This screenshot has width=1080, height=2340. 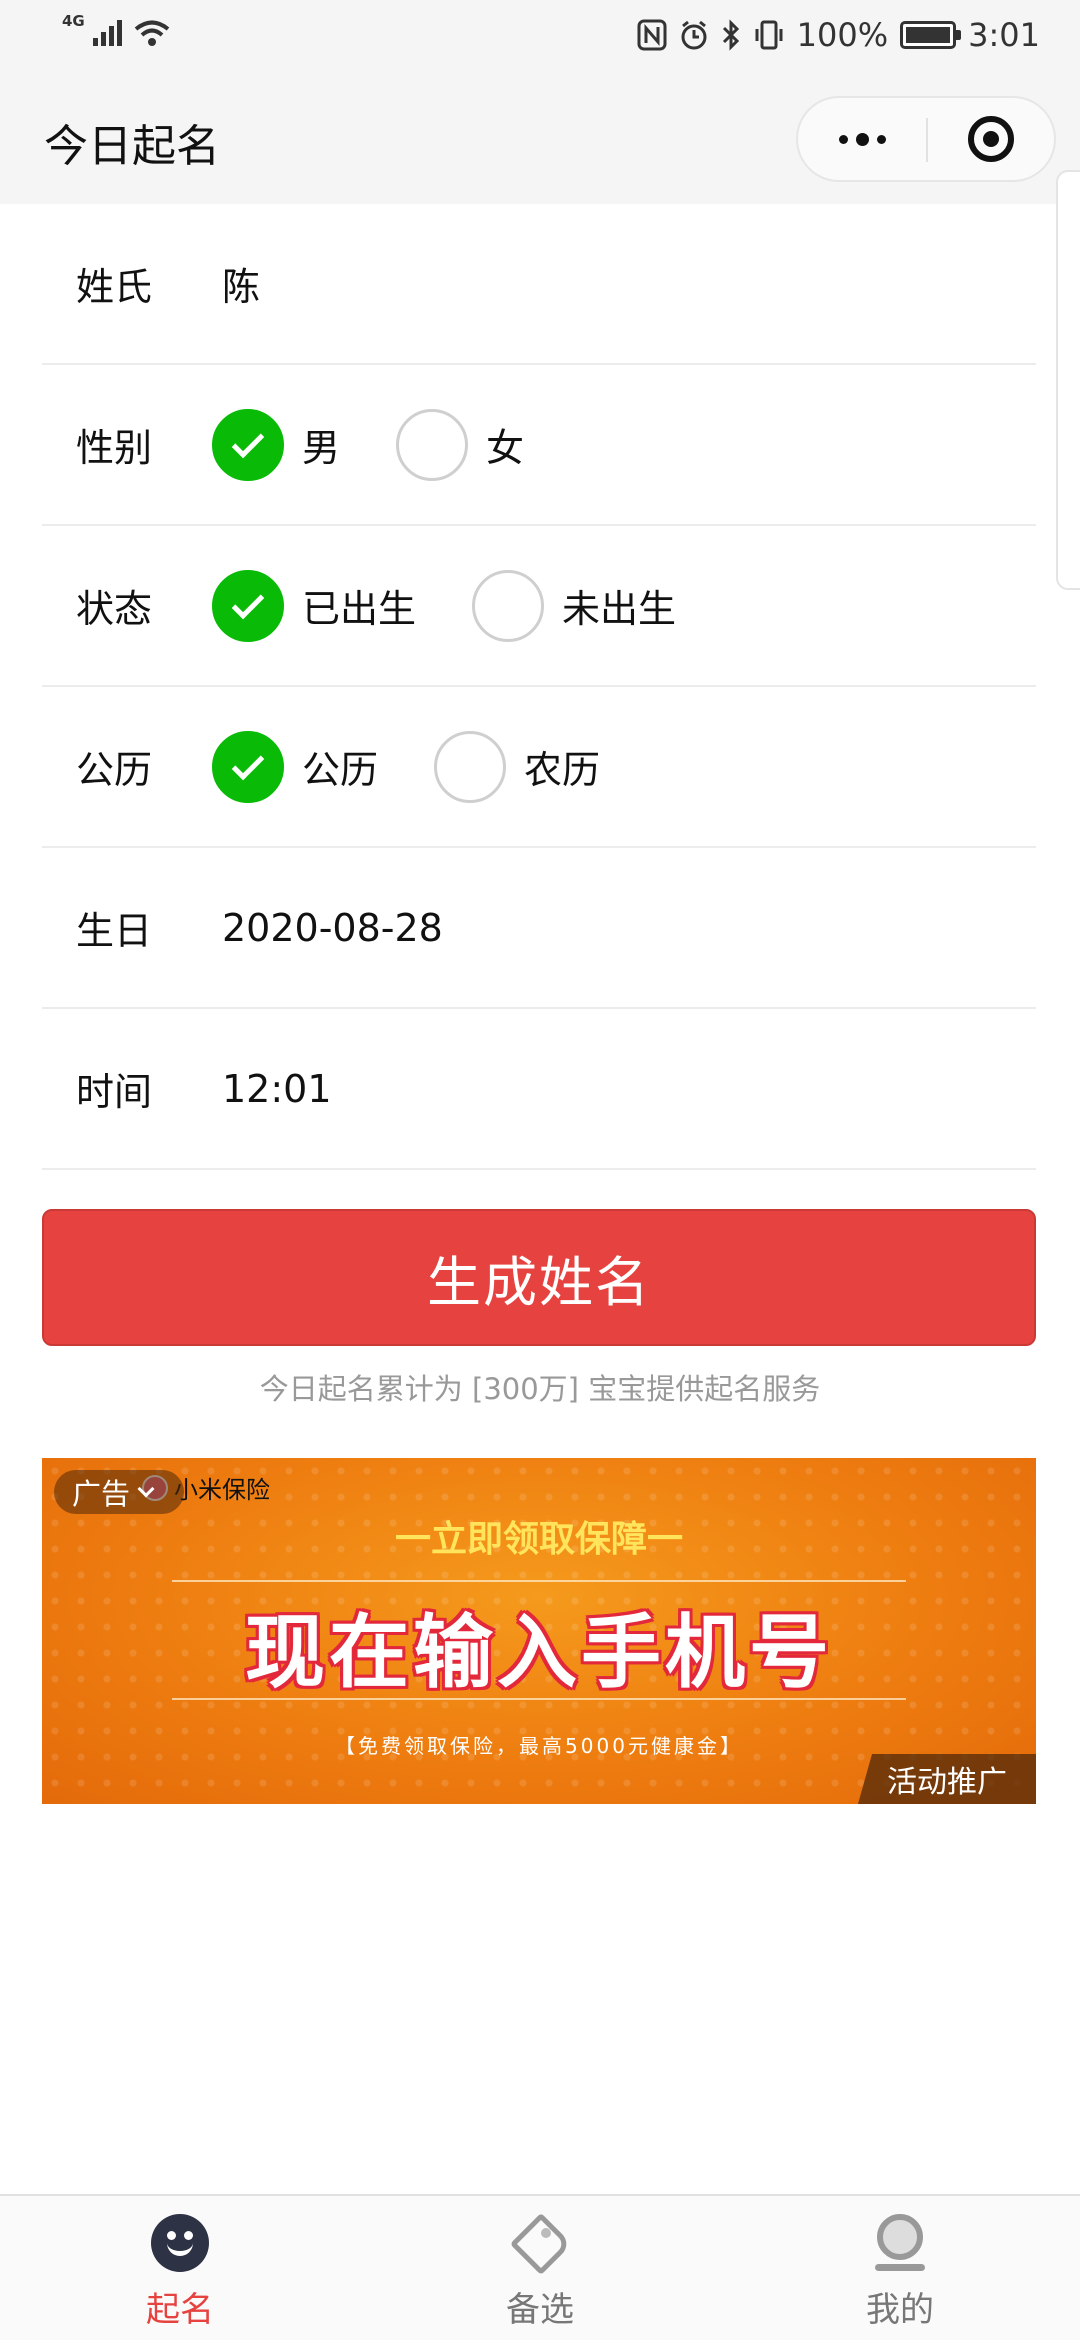 I want to click on gender-radio-group: 男 女, so click(x=396, y=444).